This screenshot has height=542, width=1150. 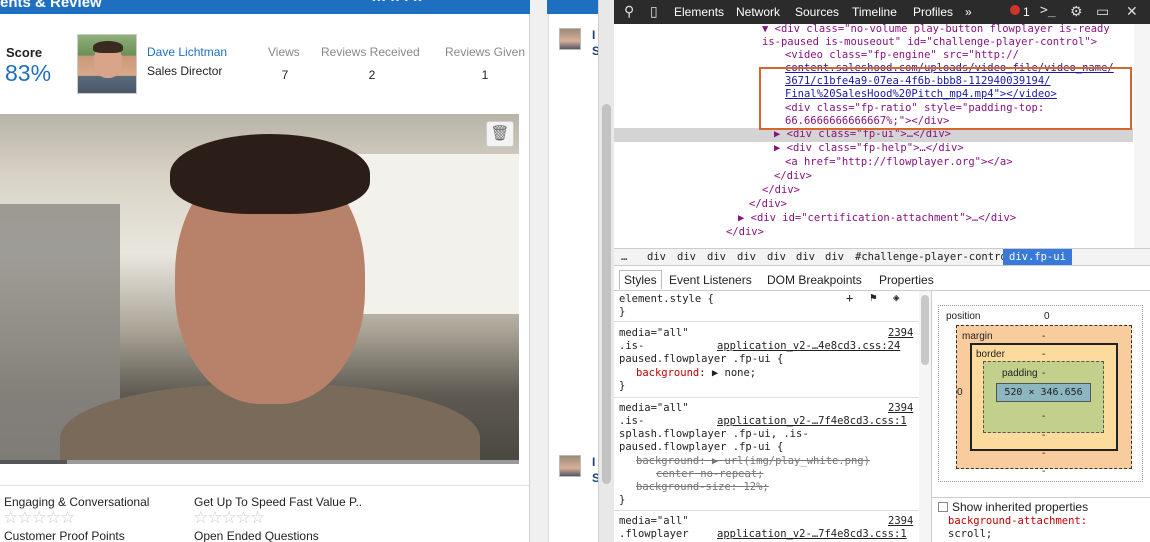 What do you see at coordinates (862, 135) in the screenshot?
I see `dom-line-selected: ▶ <div class="fp-ui">…</div>` at bounding box center [862, 135].